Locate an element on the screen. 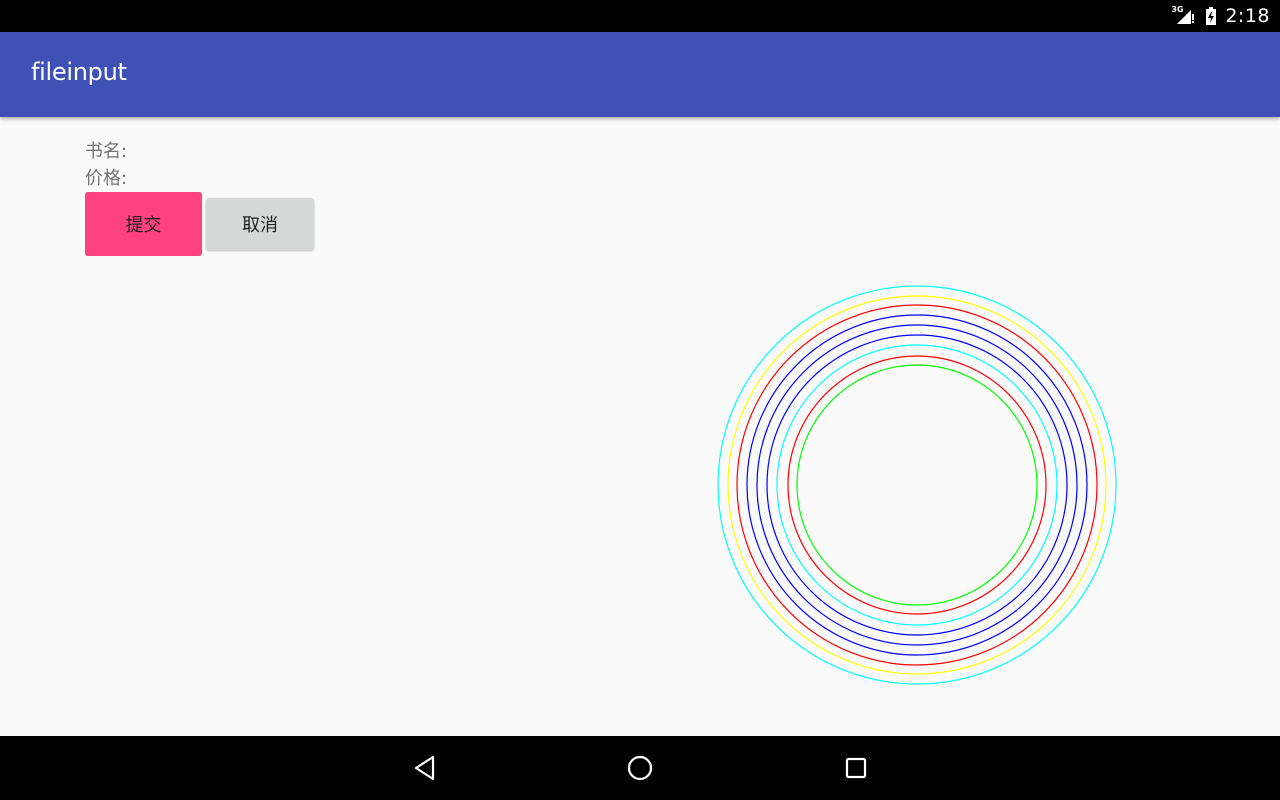 This screenshot has height=800, width=1280. navigation-bar is located at coordinates (640, 768).